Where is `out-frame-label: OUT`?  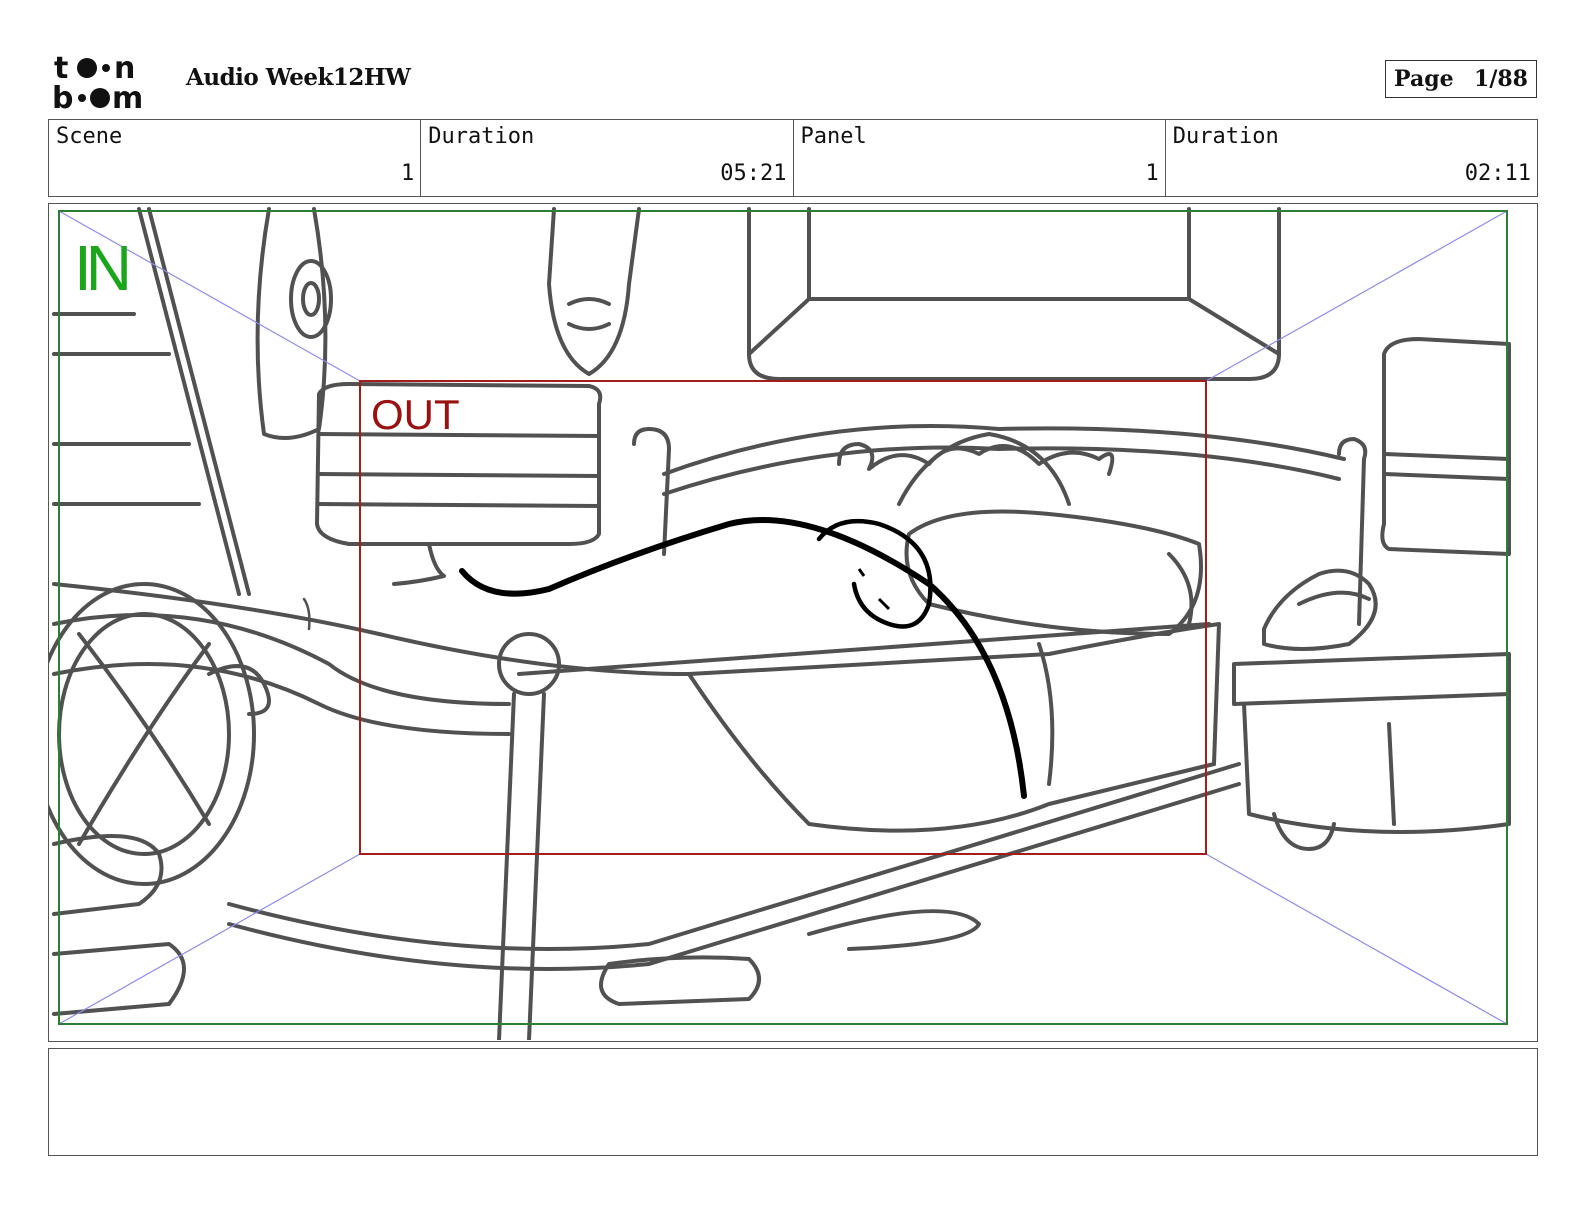
out-frame-label: OUT is located at coordinates (415, 414).